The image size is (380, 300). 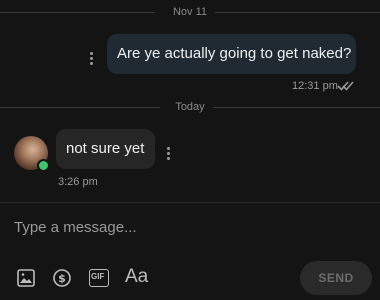 What do you see at coordinates (315, 86) in the screenshot?
I see `message-time: 12:31 pm` at bounding box center [315, 86].